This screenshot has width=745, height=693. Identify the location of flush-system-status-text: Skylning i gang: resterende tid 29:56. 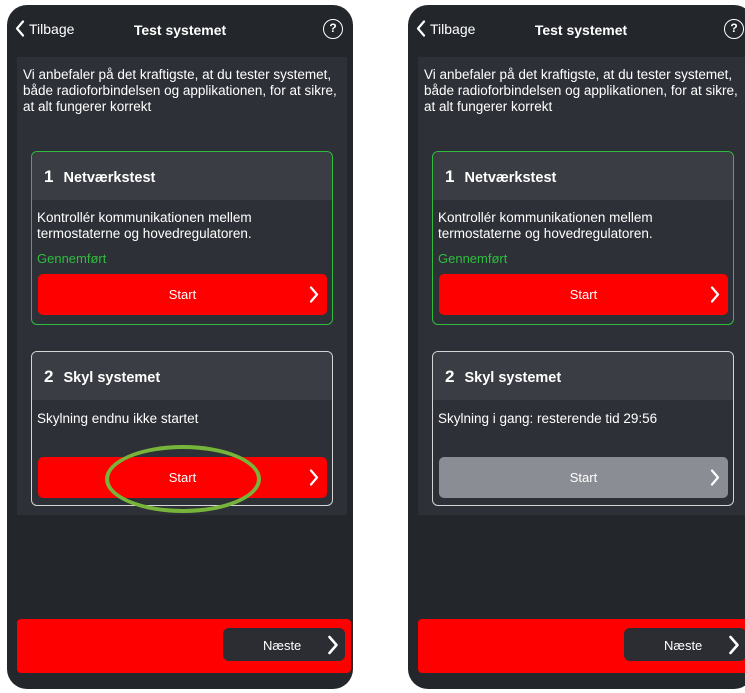
(548, 418).